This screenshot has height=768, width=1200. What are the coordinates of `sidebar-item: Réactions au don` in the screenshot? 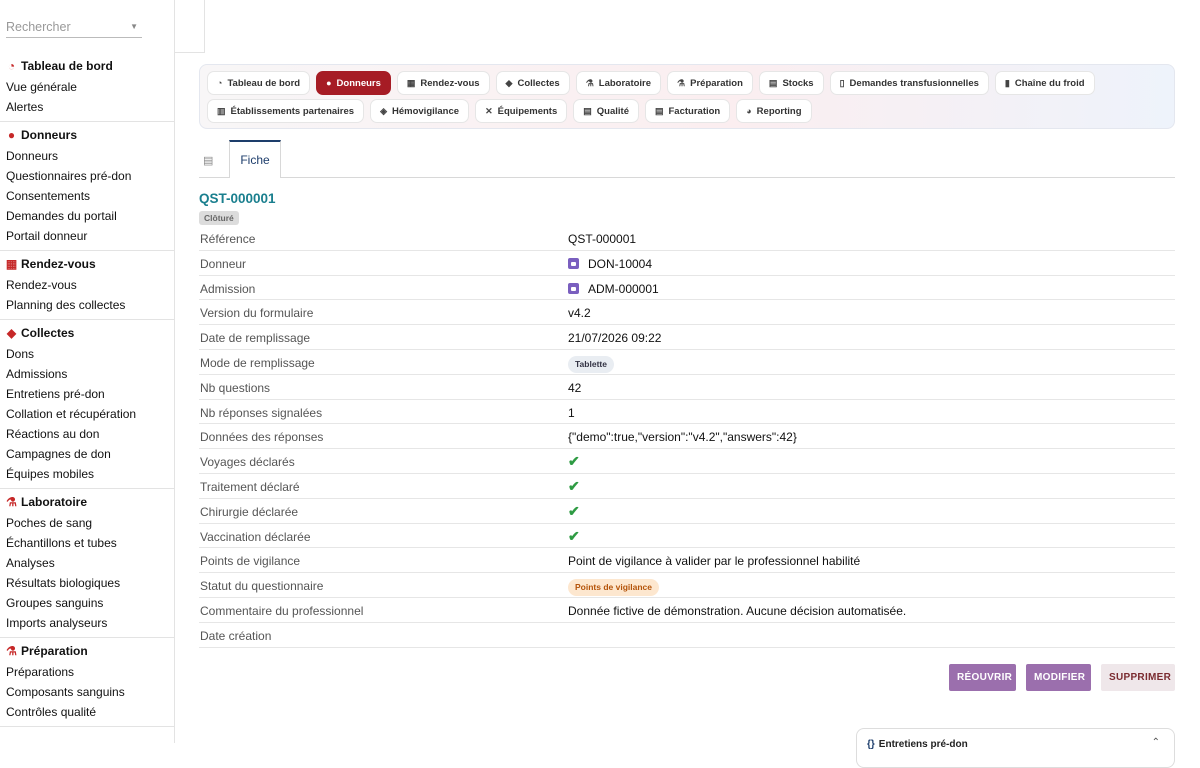 It's located at (87, 434).